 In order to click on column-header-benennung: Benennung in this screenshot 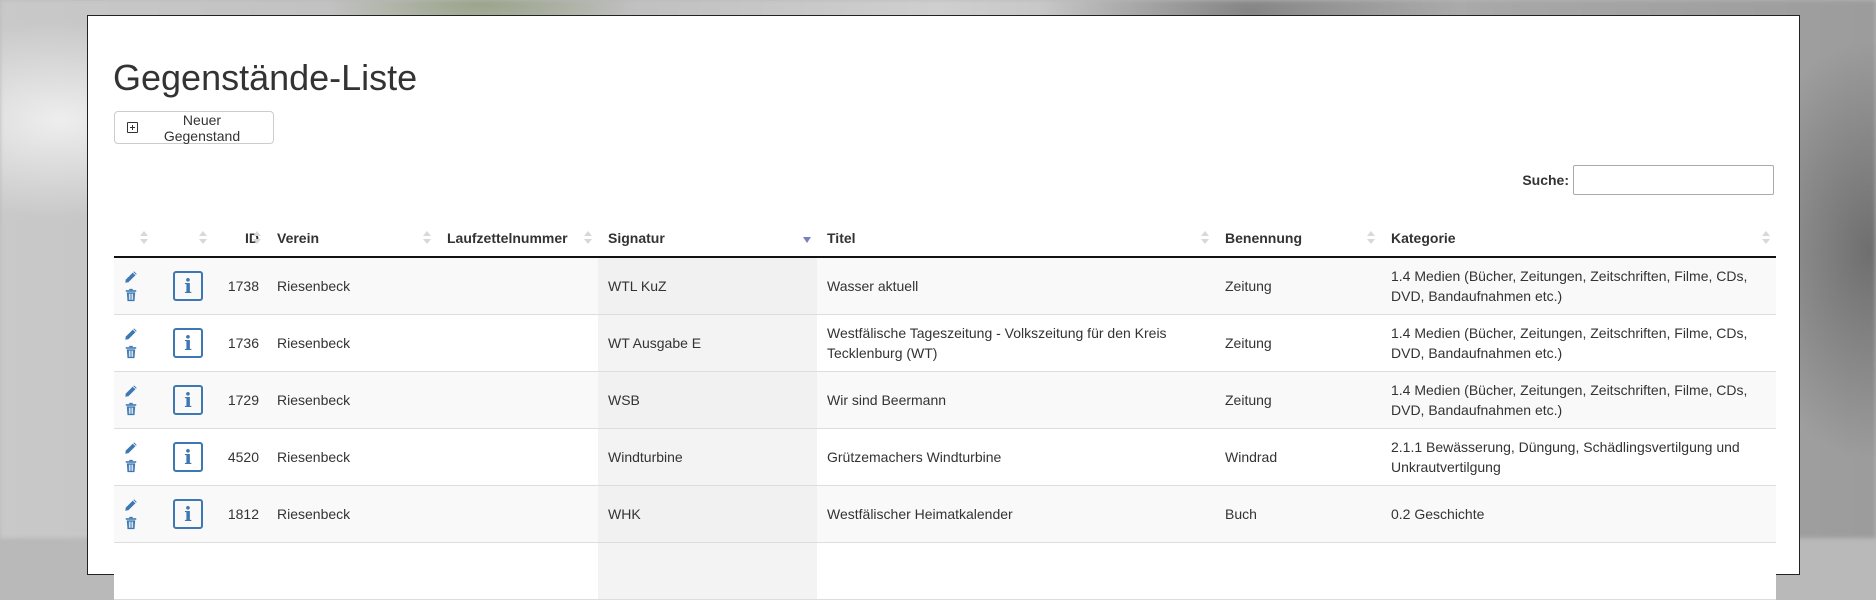, I will do `click(1298, 238)`.